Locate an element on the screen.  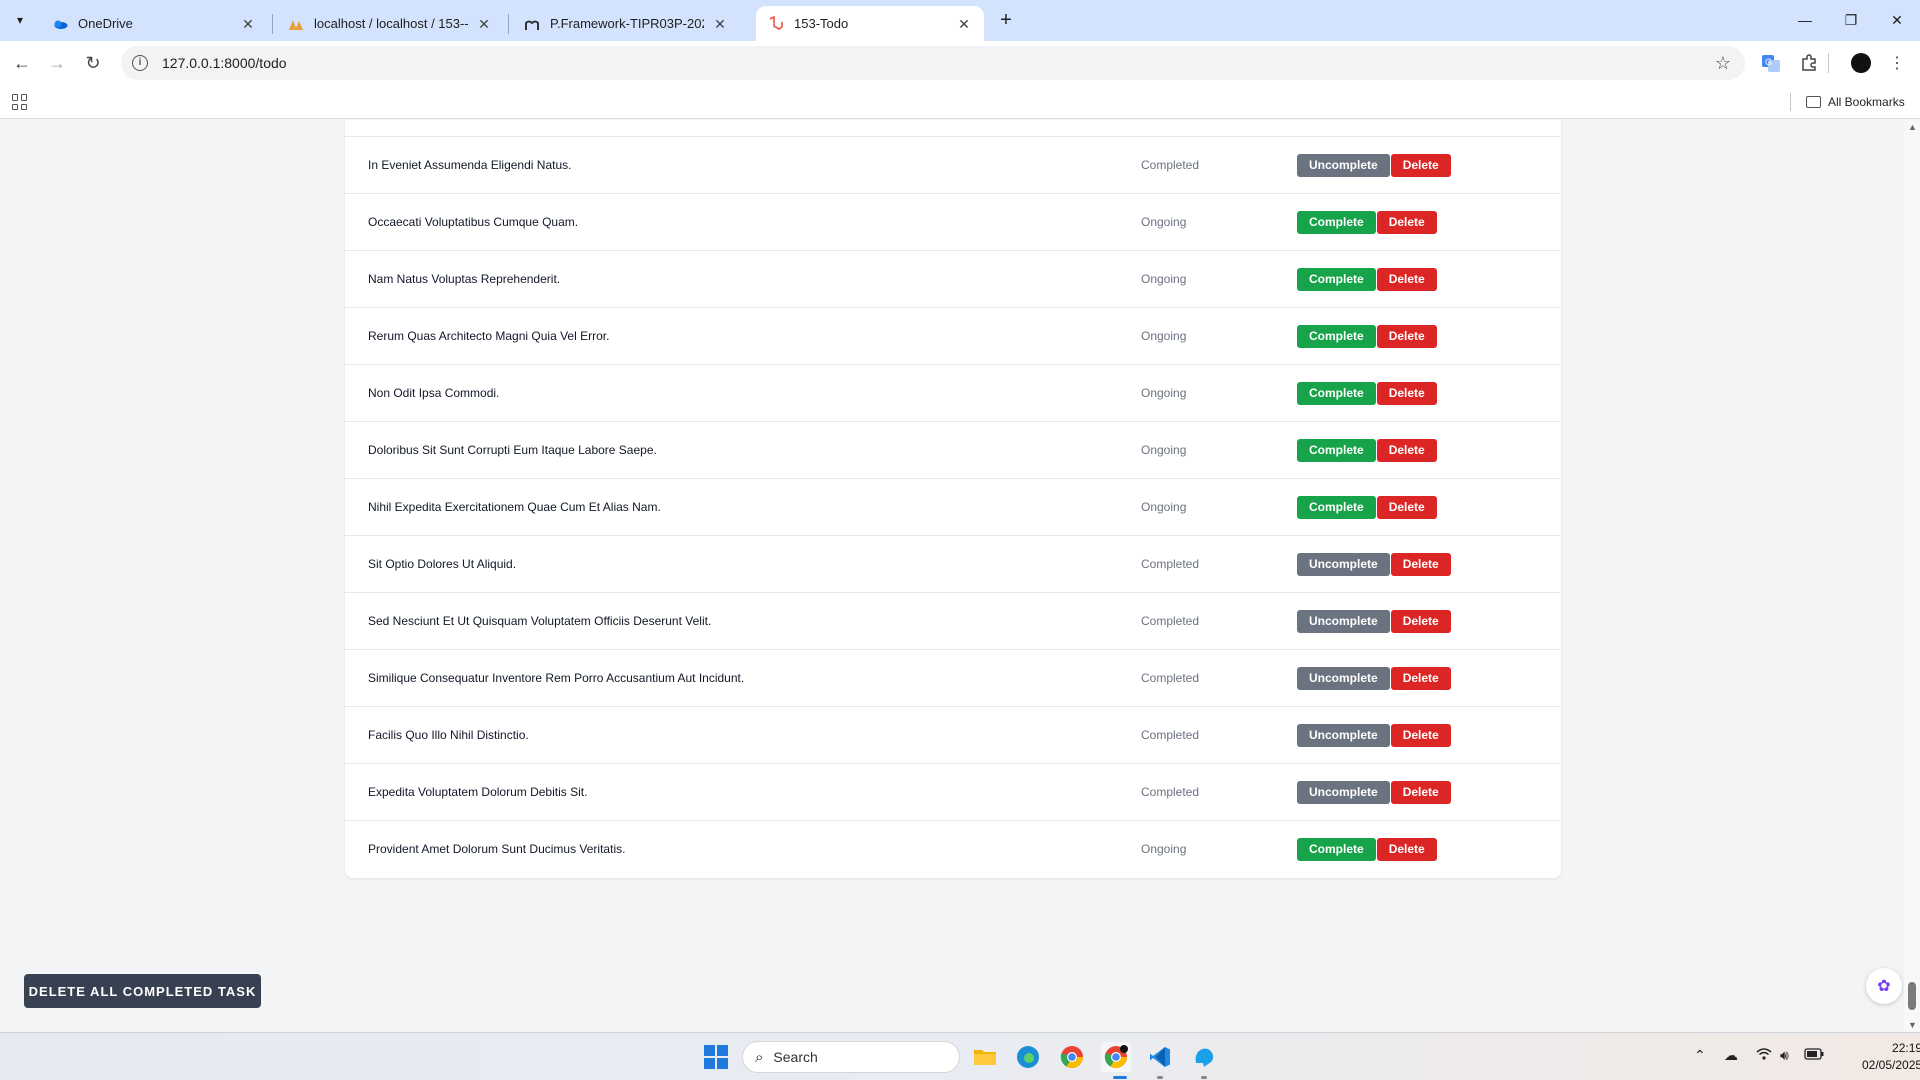
minimize-icon: — is located at coordinates (1805, 20).